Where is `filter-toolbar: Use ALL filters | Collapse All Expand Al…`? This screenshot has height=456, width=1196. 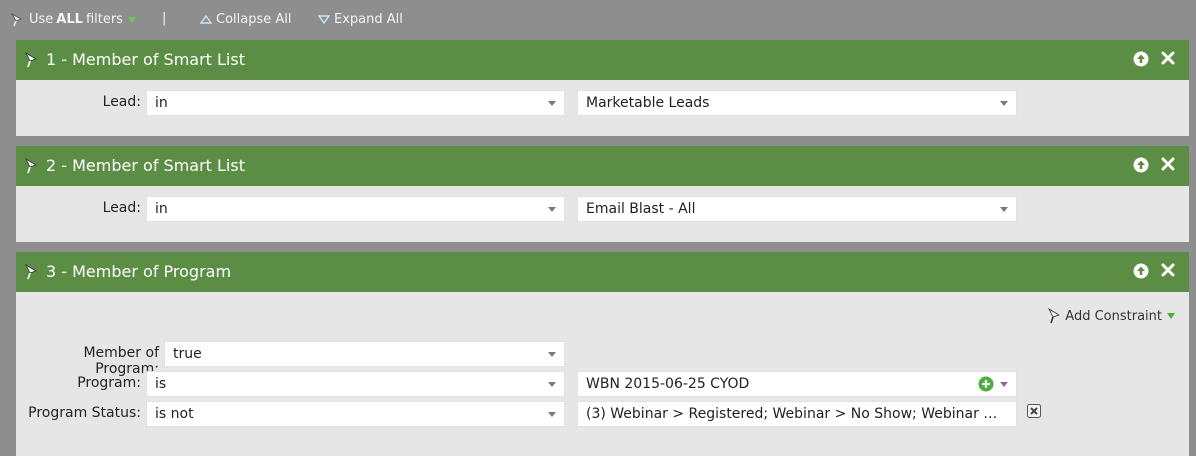 filter-toolbar: Use ALL filters | Collapse All Expand Al… is located at coordinates (598, 20).